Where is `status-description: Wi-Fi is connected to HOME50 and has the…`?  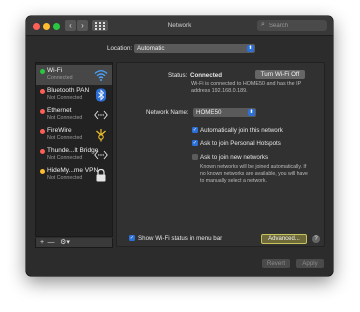
status-description: Wi-Fi is connected to HOME50 and has the… is located at coordinates (246, 87).